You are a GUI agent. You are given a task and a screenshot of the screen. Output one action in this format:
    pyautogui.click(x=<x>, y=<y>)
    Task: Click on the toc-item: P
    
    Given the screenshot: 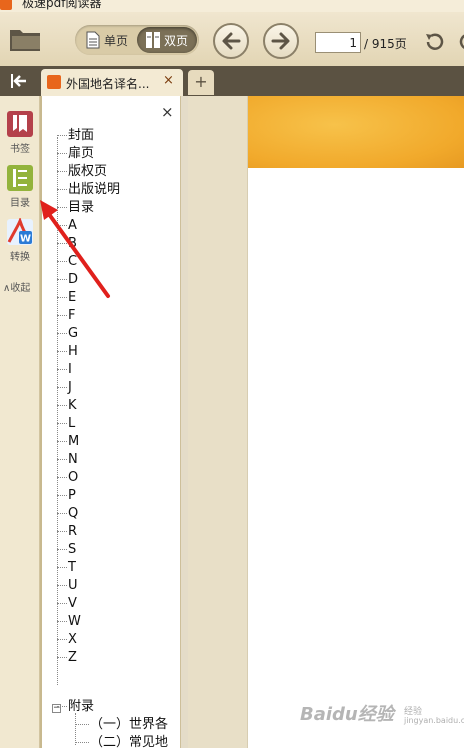 What is the action you would take?
    pyautogui.click(x=66, y=496)
    